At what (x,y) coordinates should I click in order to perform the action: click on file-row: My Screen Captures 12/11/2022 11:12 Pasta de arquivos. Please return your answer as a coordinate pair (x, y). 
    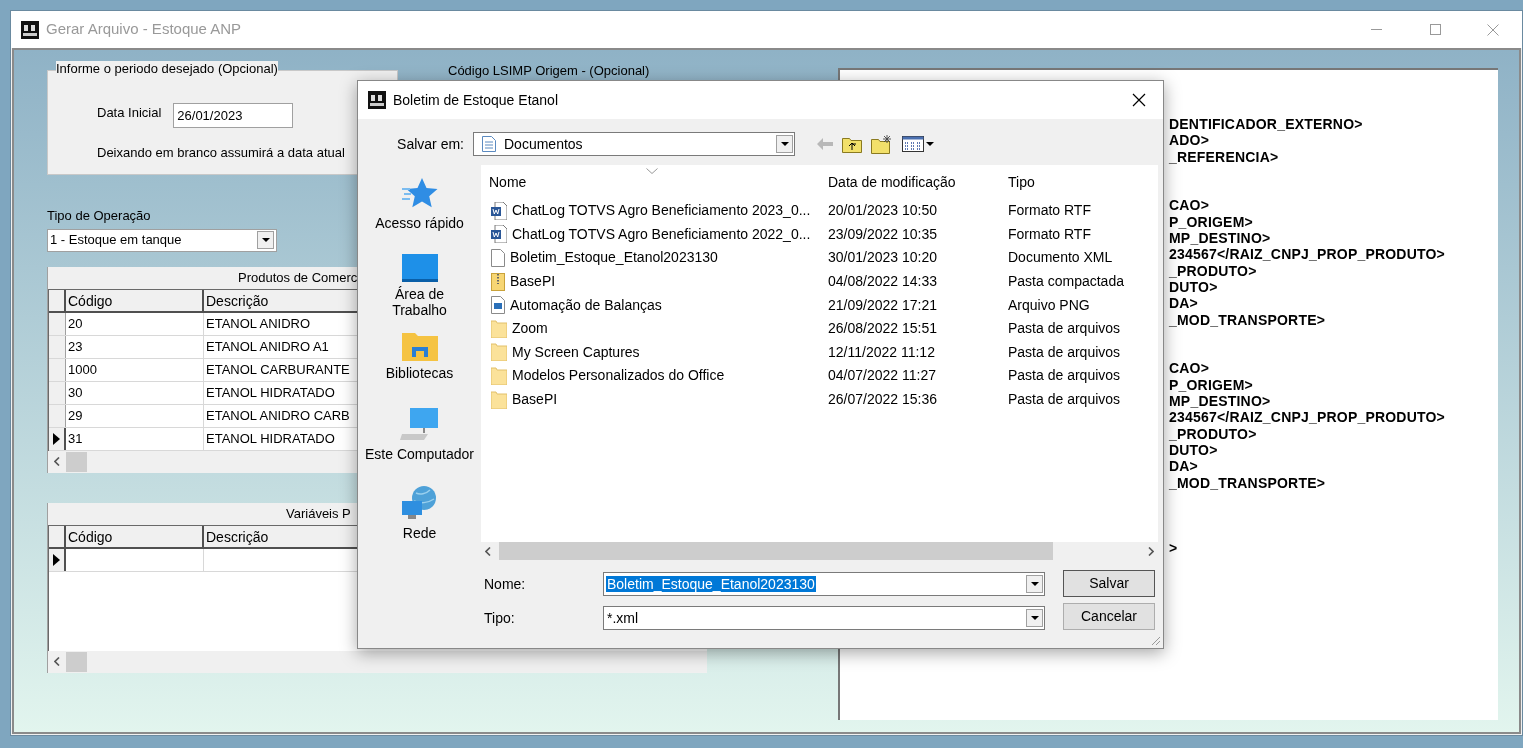
    Looking at the image, I should click on (819, 352).